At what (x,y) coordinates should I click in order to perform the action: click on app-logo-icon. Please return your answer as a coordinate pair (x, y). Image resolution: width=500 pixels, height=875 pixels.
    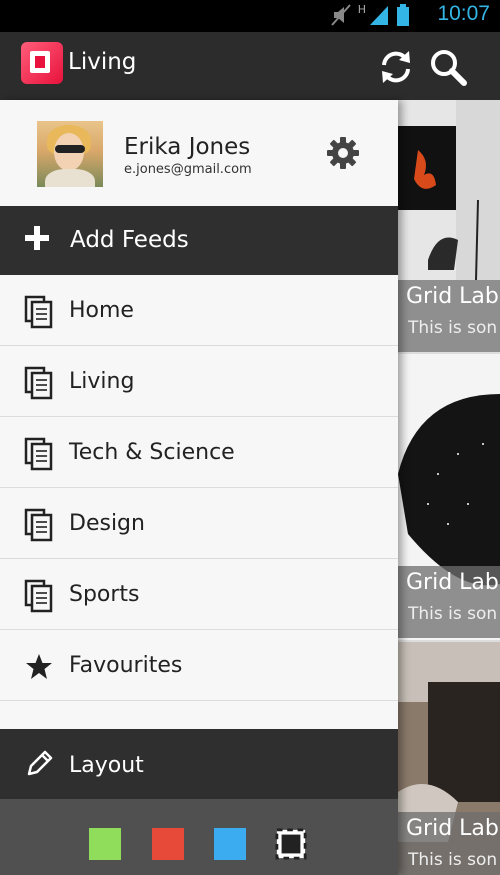
    Looking at the image, I should click on (42, 63).